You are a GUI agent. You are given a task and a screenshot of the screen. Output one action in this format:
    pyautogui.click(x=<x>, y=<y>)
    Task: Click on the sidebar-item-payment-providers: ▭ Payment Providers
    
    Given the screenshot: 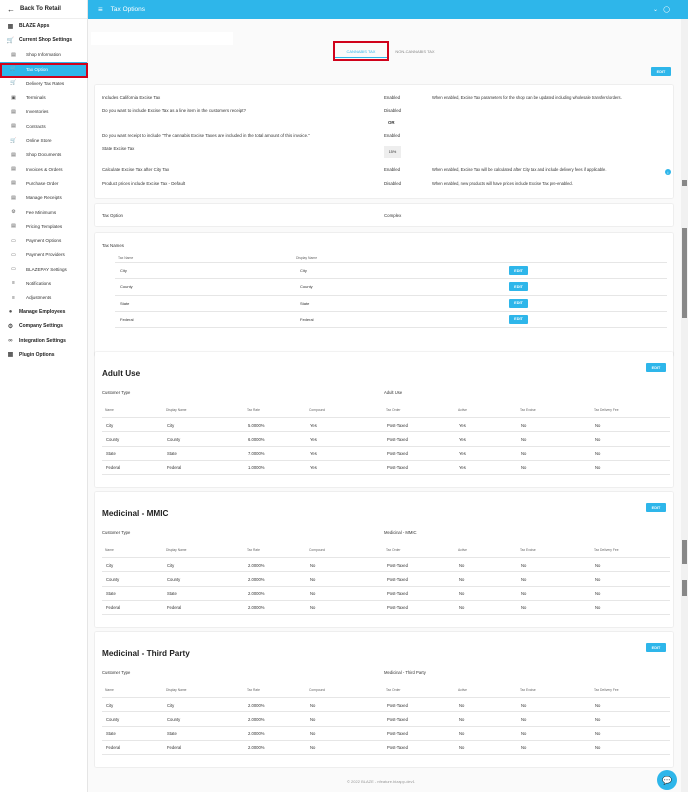 What is the action you would take?
    pyautogui.click(x=43, y=255)
    